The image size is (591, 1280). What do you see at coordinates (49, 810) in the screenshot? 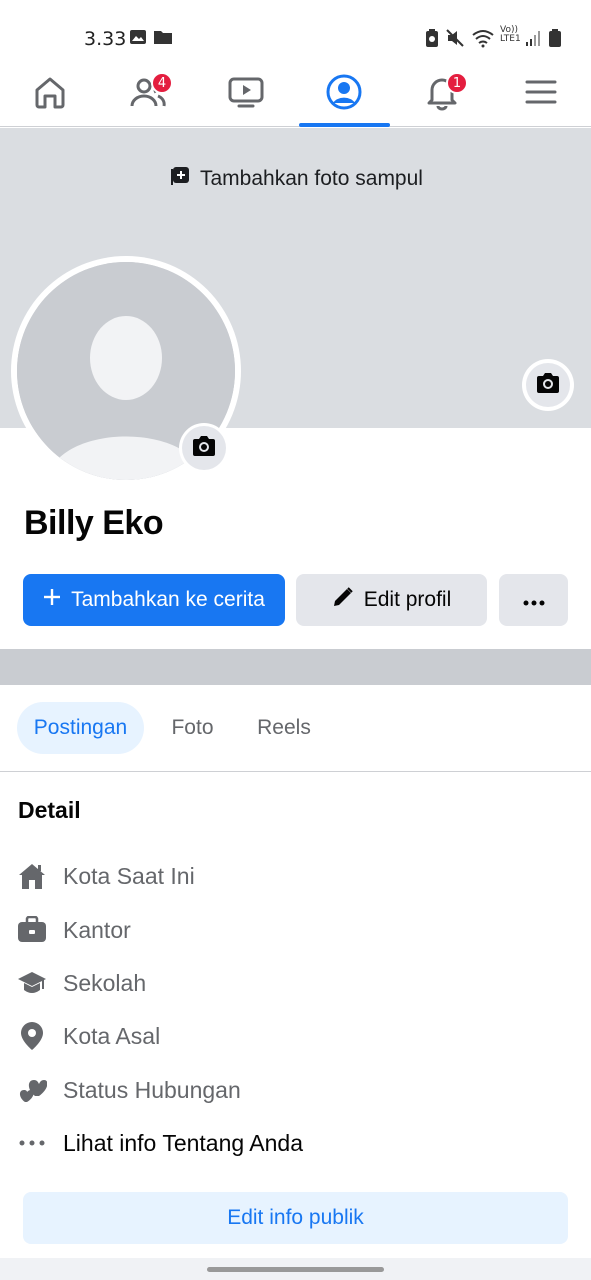
I see `details-heading: Detail` at bounding box center [49, 810].